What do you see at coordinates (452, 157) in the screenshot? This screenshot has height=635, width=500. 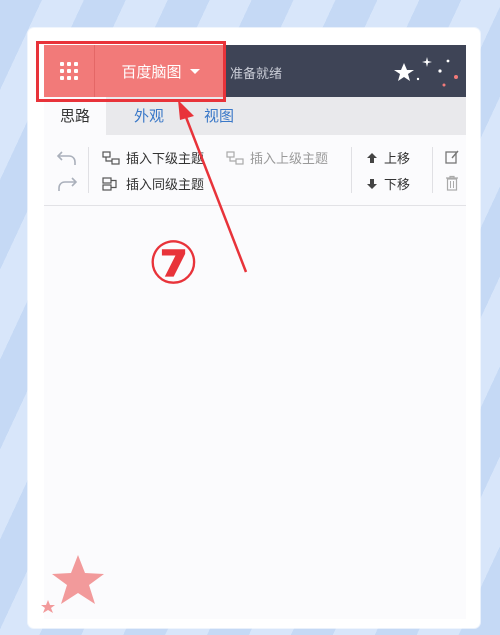 I see `edit-icon` at bounding box center [452, 157].